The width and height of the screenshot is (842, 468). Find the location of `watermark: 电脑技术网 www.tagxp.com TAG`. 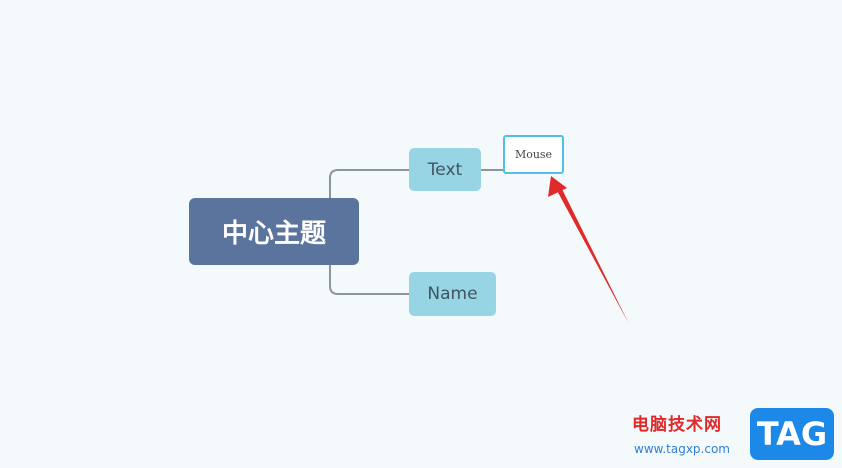

watermark: 电脑技术网 www.tagxp.com TAG is located at coordinates (732, 435).